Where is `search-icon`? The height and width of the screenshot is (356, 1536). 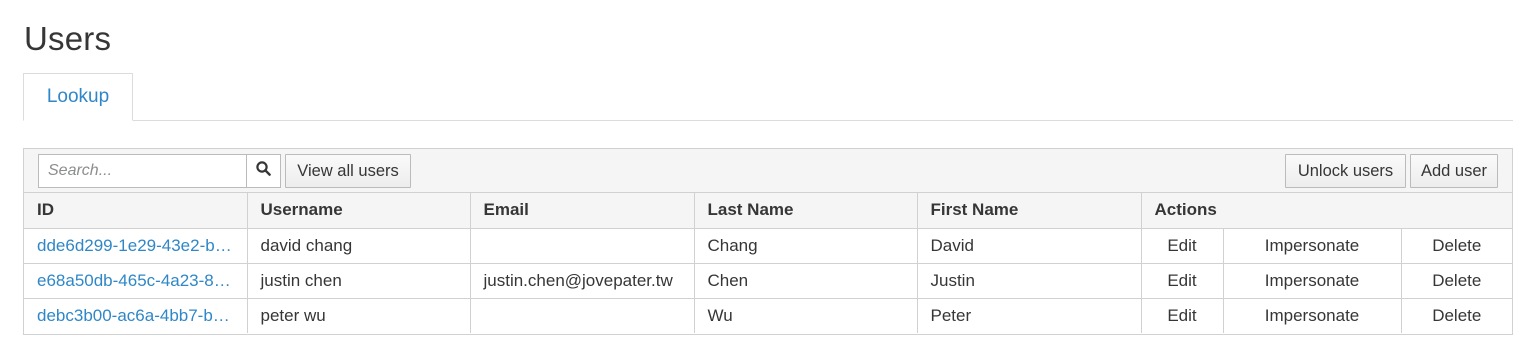 search-icon is located at coordinates (263, 171).